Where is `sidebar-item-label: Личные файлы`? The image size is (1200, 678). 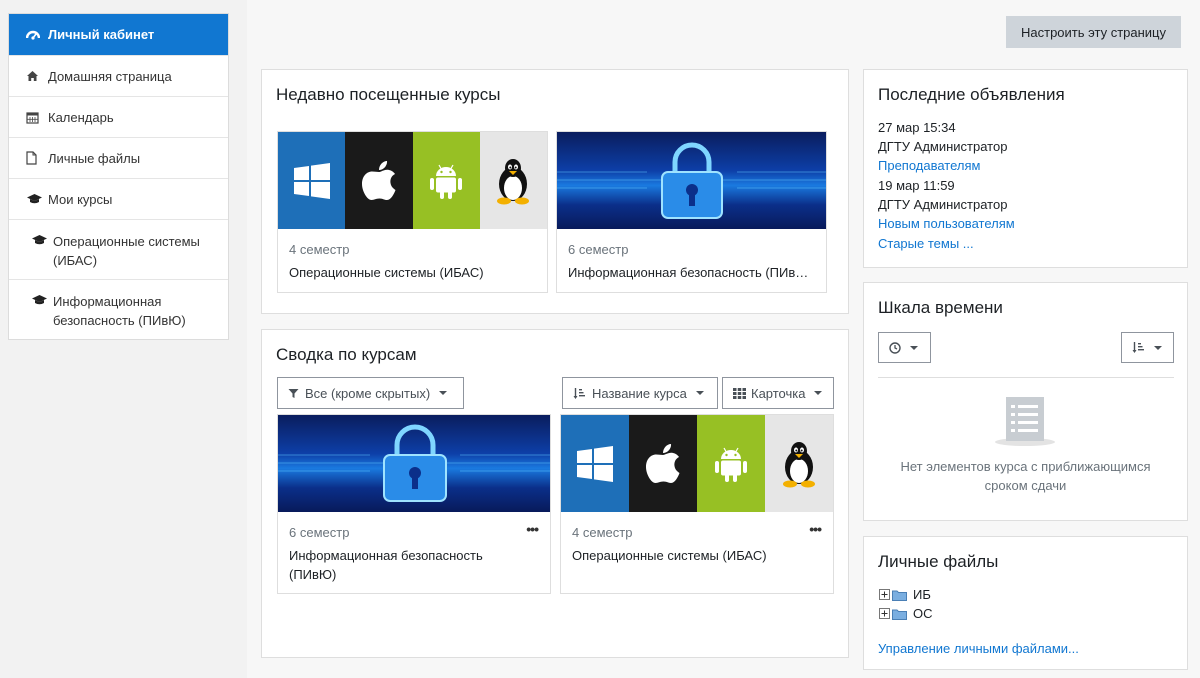 sidebar-item-label: Личные файлы is located at coordinates (94, 158).